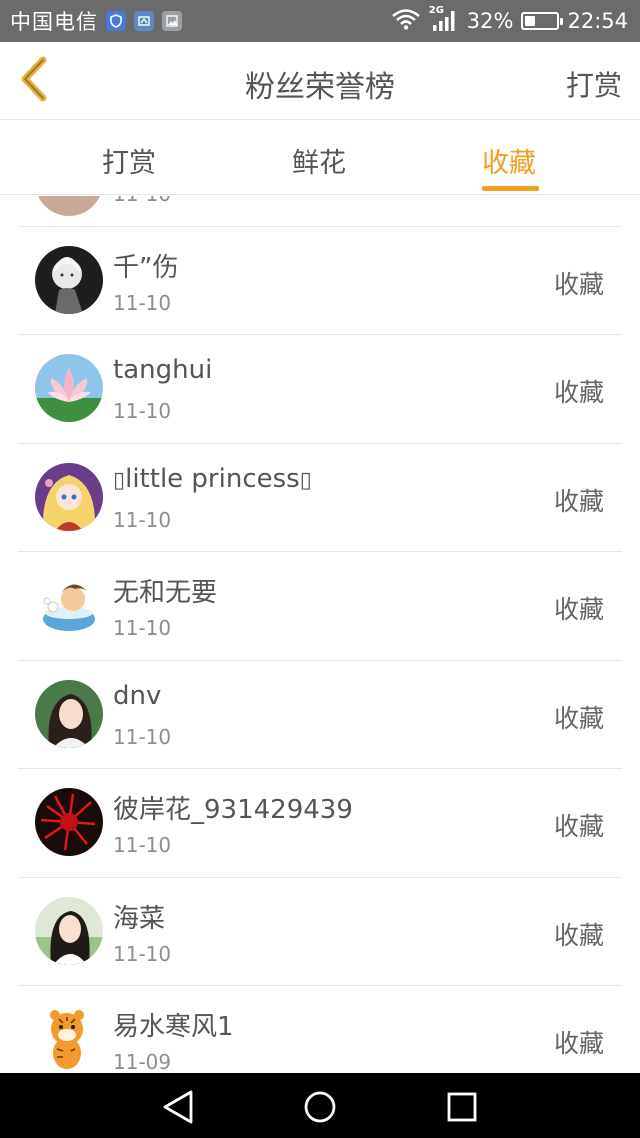 The height and width of the screenshot is (1138, 640). Describe the element at coordinates (119, 480) in the screenshot. I see `replacement-glyph-left: ▯` at that location.